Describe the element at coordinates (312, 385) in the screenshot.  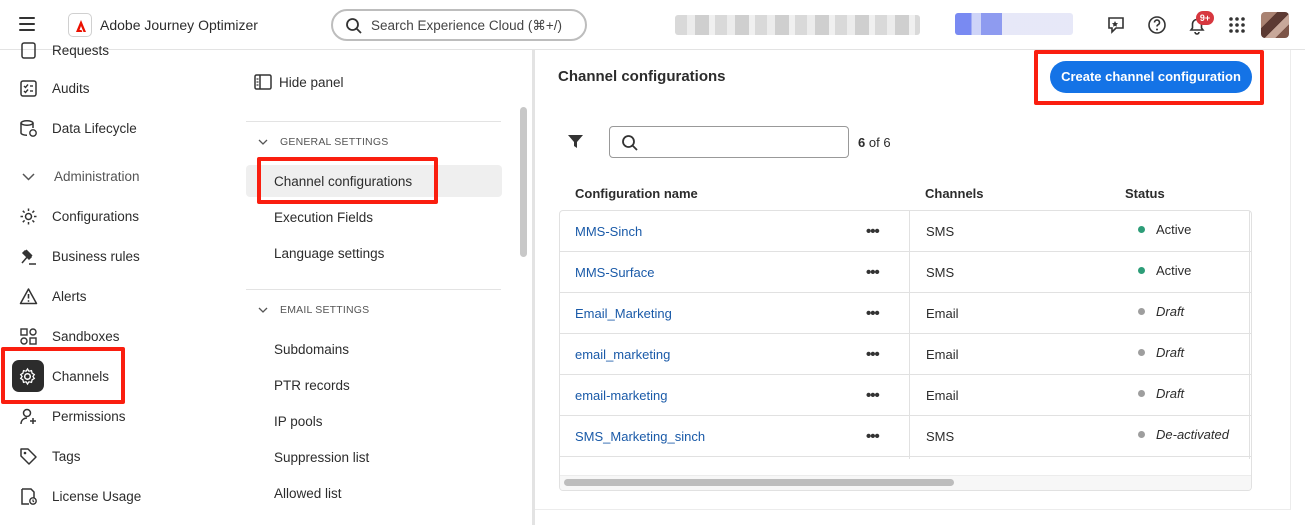
I see `menu-item-ptr-records: PTR records` at that location.